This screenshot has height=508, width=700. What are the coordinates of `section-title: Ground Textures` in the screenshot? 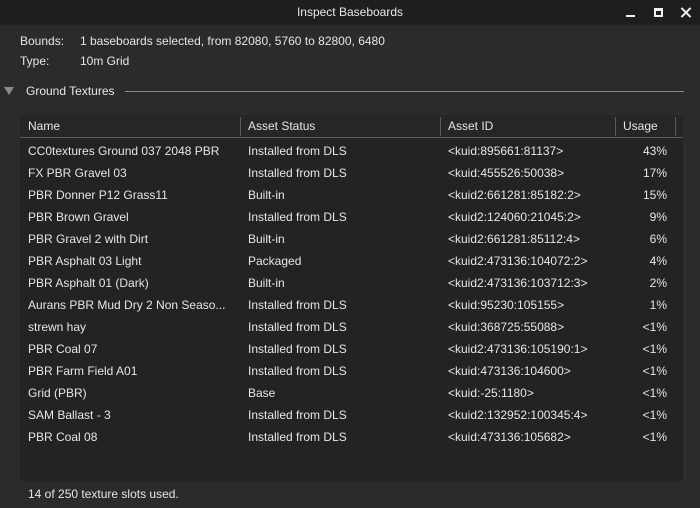 It's located at (70, 91).